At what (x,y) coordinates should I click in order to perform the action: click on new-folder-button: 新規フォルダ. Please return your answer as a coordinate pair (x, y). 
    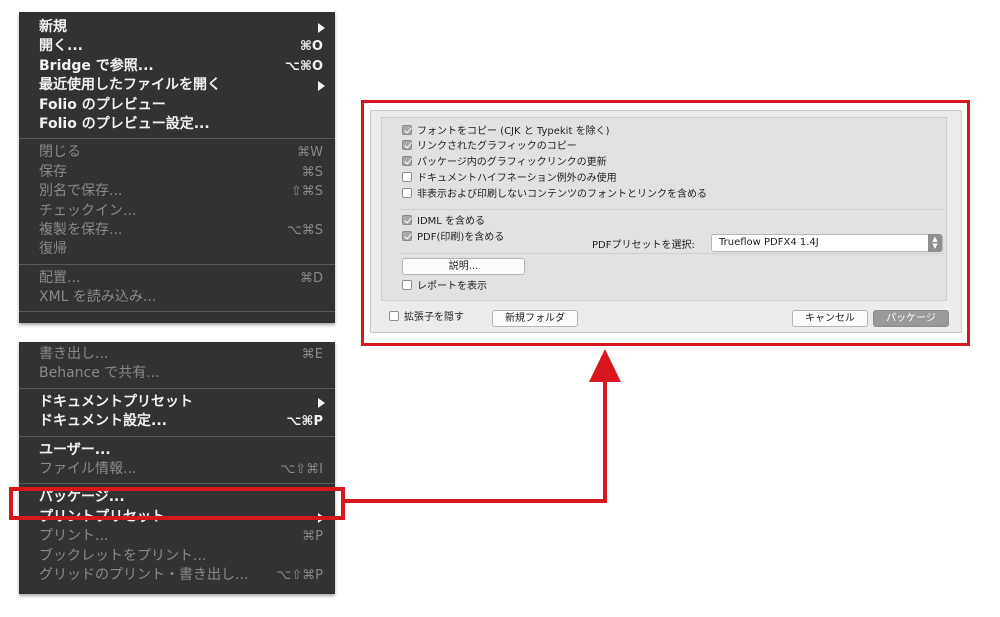
    Looking at the image, I should click on (535, 318).